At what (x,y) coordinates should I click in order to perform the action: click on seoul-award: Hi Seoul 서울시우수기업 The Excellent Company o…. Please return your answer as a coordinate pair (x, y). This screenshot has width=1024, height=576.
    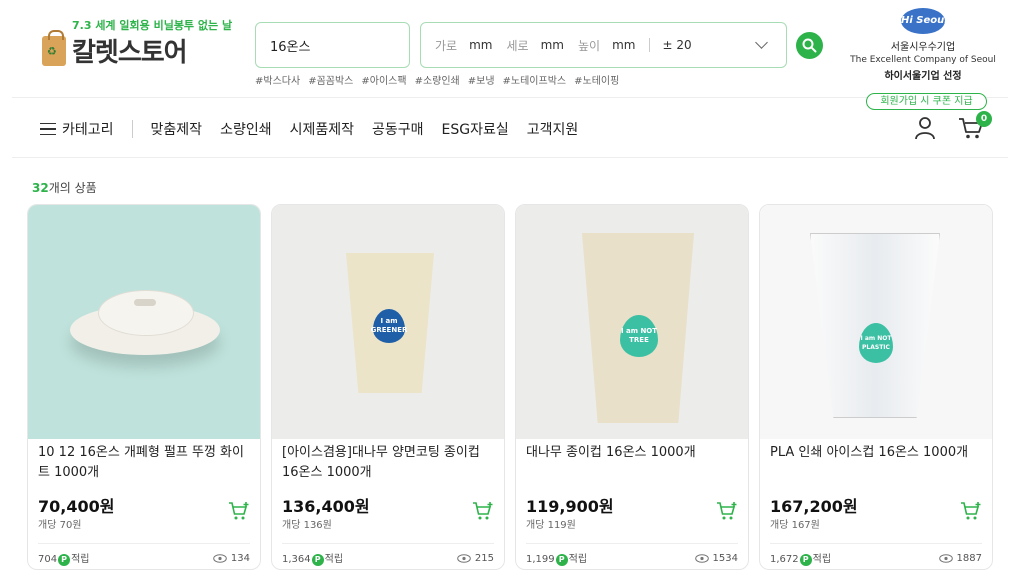
    Looking at the image, I should click on (923, 45).